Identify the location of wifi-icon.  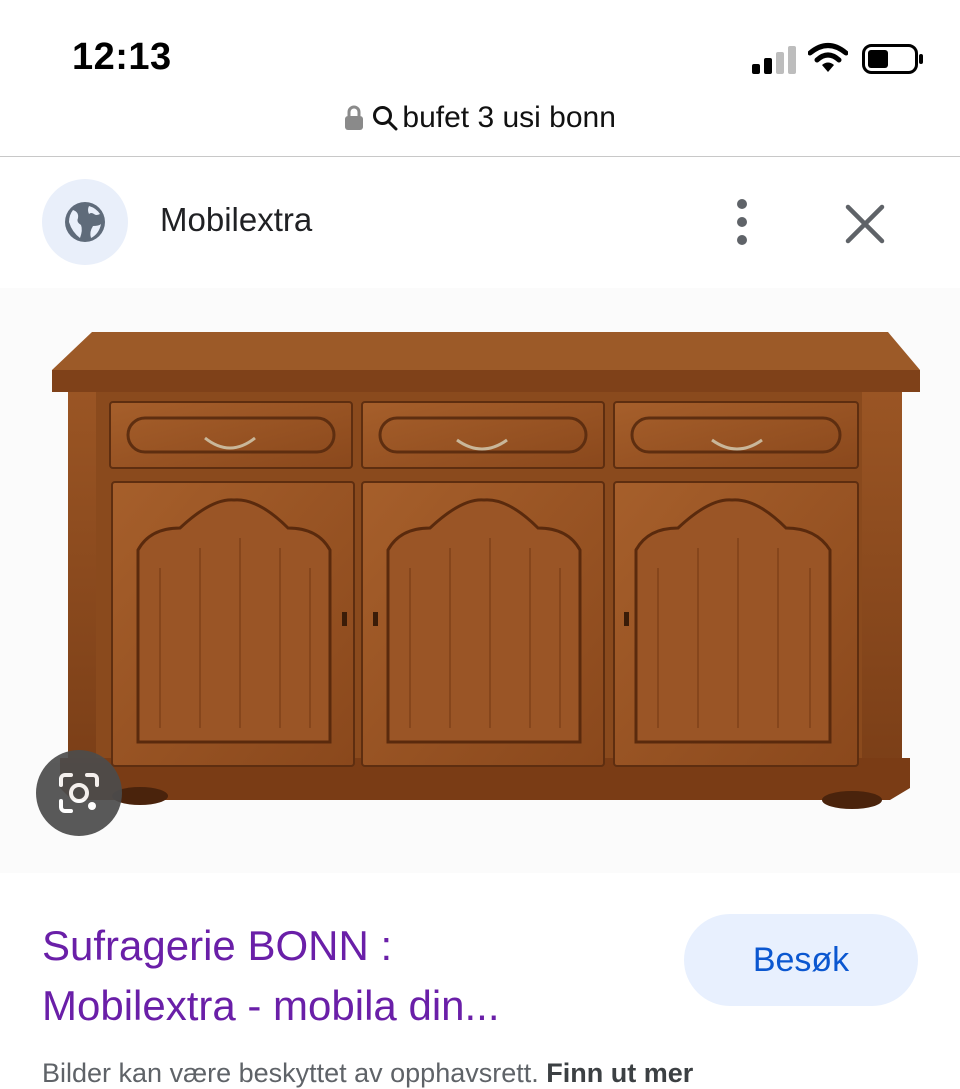
(828, 57).